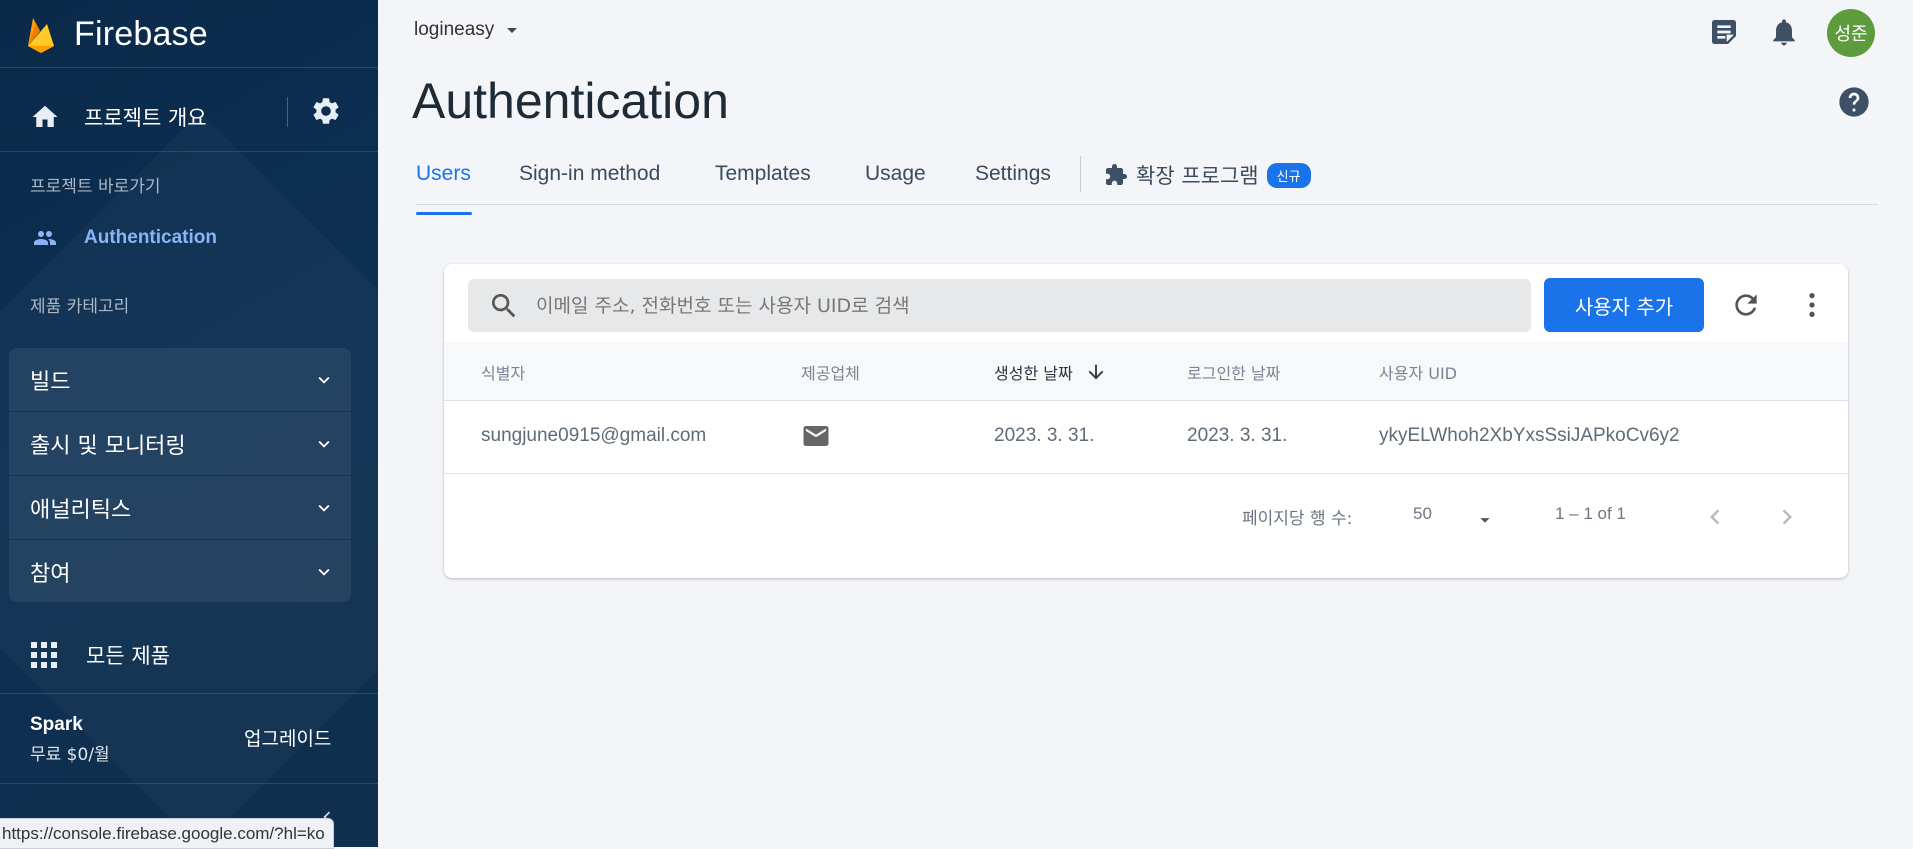 This screenshot has width=1913, height=849. I want to click on cell-uid: ykyELWhoh2XbYxsSsiJAPkoCv6y2, so click(1529, 435).